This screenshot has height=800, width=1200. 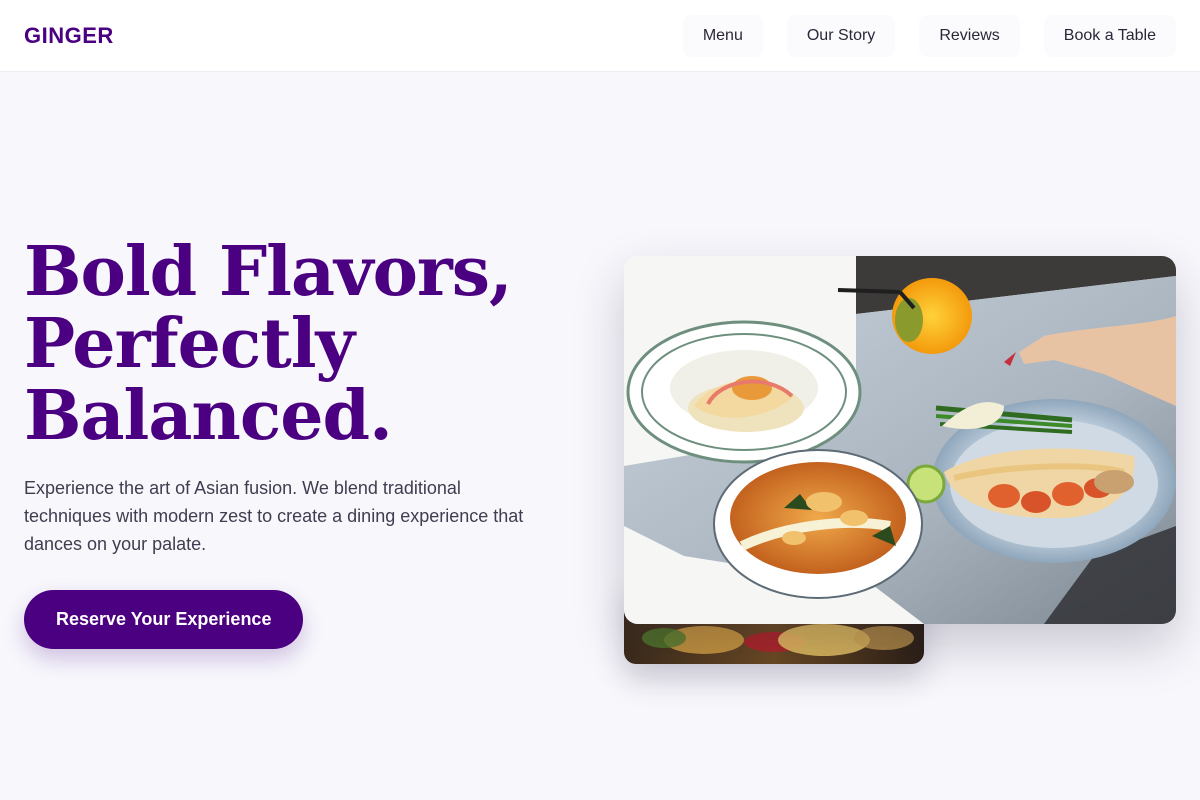 What do you see at coordinates (208, 416) in the screenshot?
I see `hero-title-line-3: Balanced.` at bounding box center [208, 416].